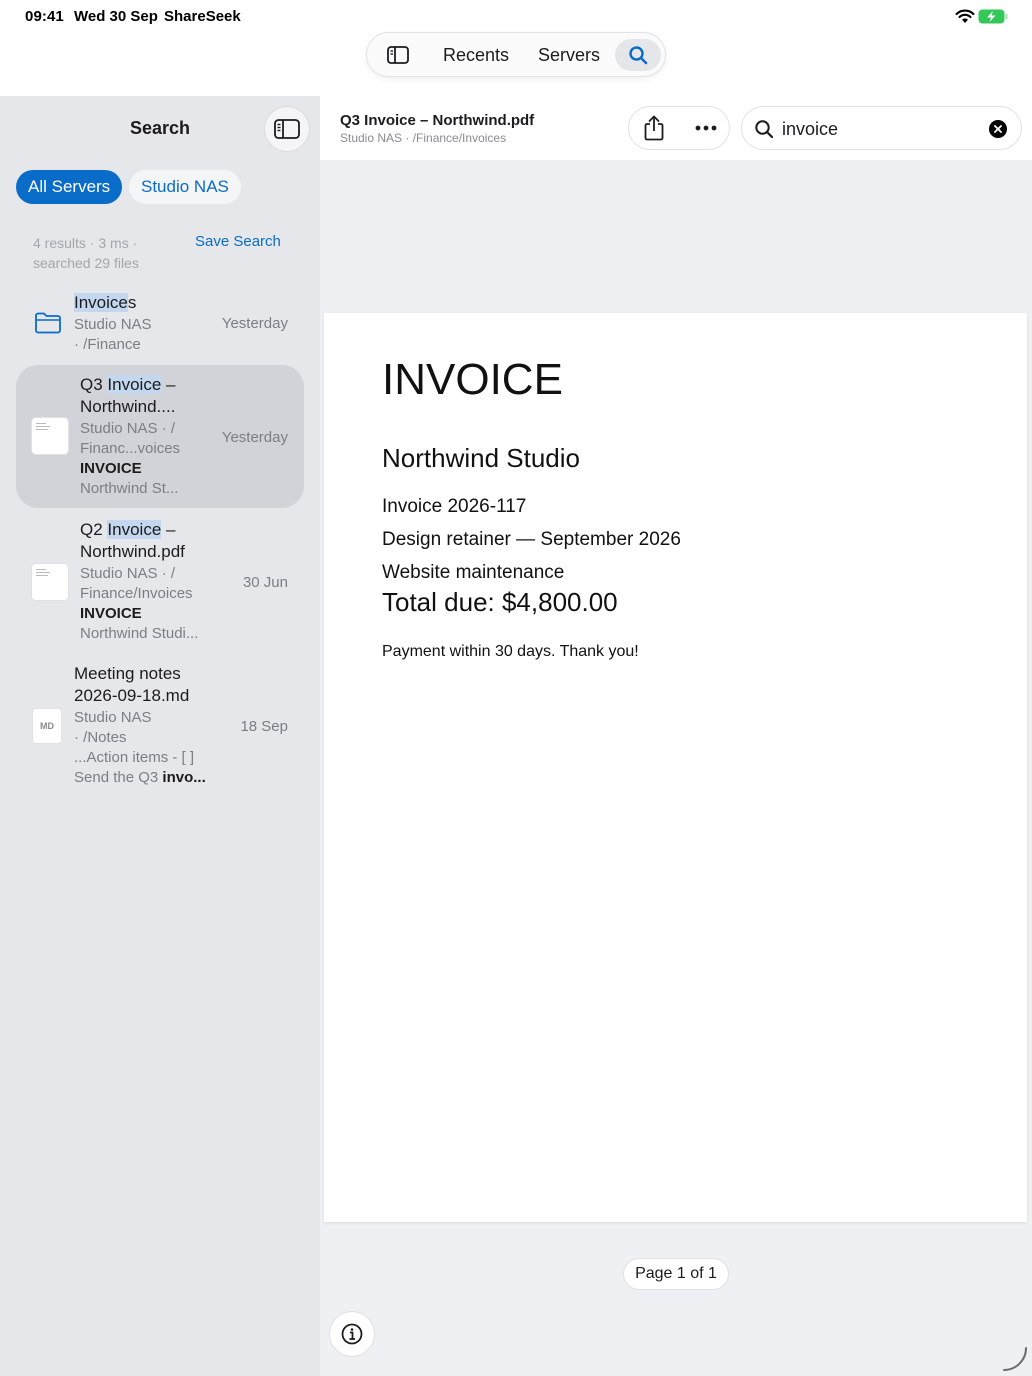 The height and width of the screenshot is (1376, 1032). What do you see at coordinates (516, 17) in the screenshot?
I see `status-bar: 09:41 Wed 30 Sep ShareSeek` at bounding box center [516, 17].